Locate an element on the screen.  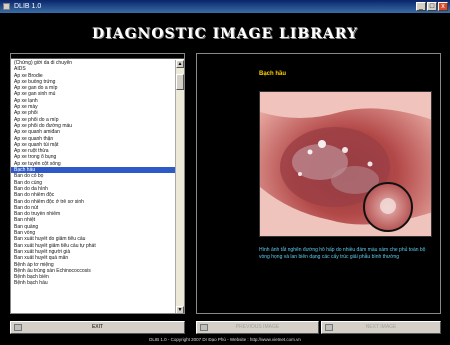
previous-label: PREVIOUS IMAGE is located at coordinates (257, 327).